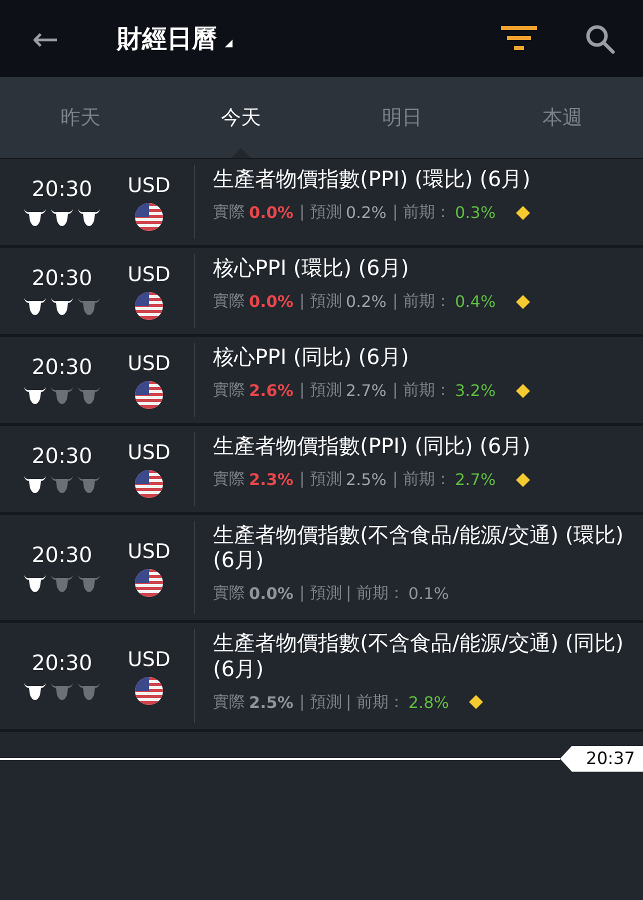  What do you see at coordinates (519, 39) in the screenshot?
I see `filter-icon` at bounding box center [519, 39].